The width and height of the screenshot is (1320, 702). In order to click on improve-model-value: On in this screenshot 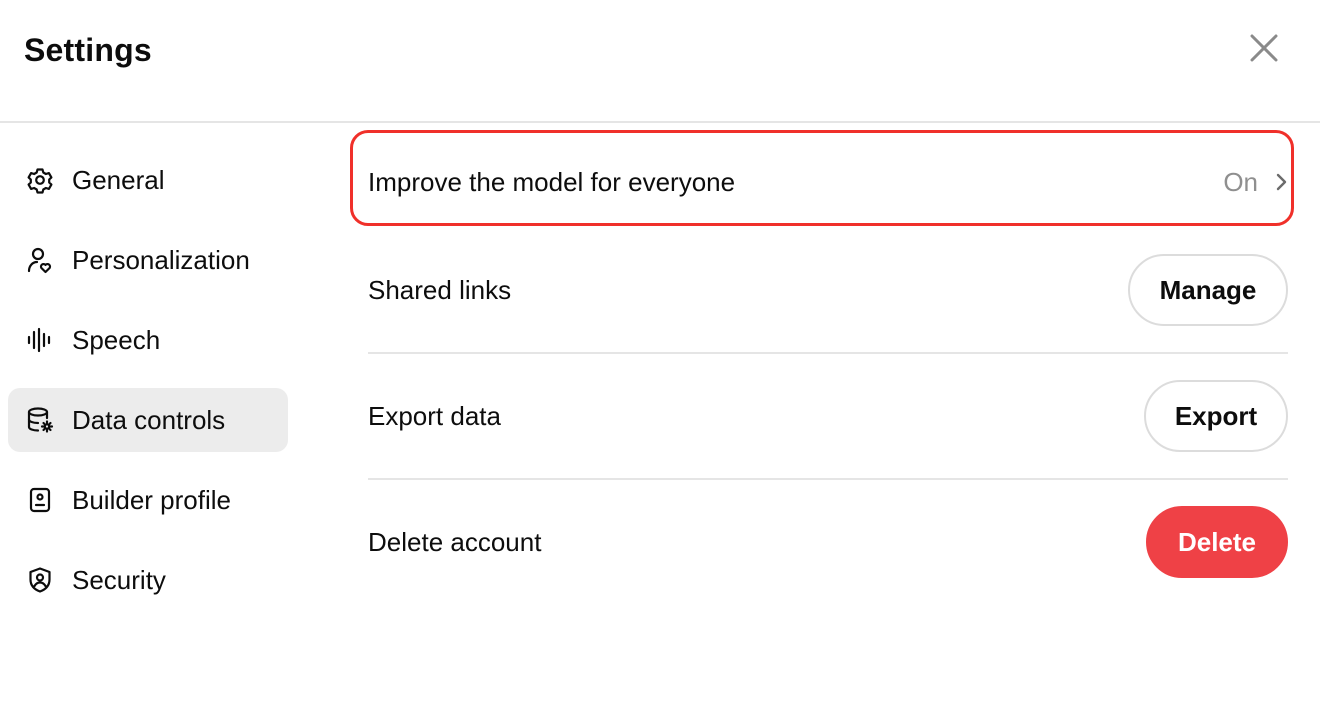, I will do `click(1240, 181)`.